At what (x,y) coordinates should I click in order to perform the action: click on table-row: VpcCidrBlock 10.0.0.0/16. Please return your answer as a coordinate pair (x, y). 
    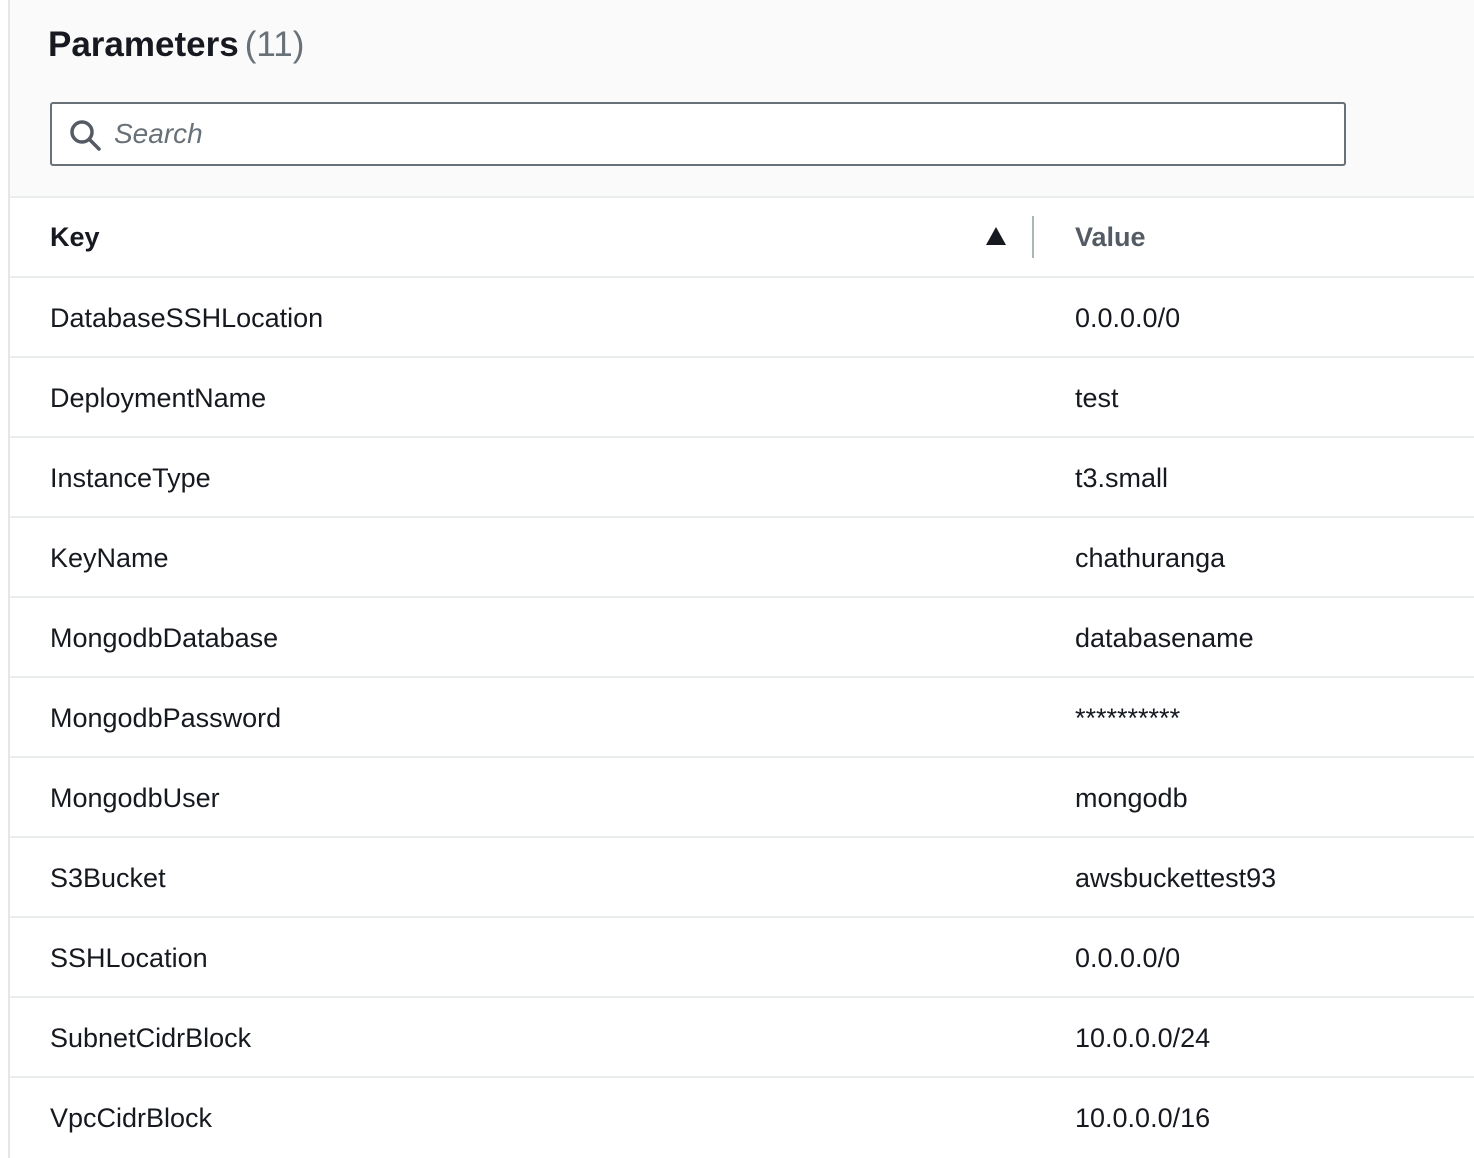
    Looking at the image, I should click on (742, 1118).